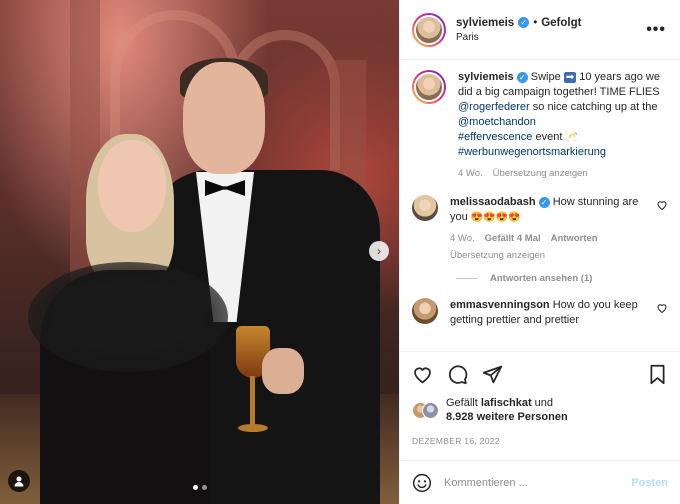 The height and width of the screenshot is (504, 680). What do you see at coordinates (486, 77) in the screenshot?
I see `caption-username: sylviemeis` at bounding box center [486, 77].